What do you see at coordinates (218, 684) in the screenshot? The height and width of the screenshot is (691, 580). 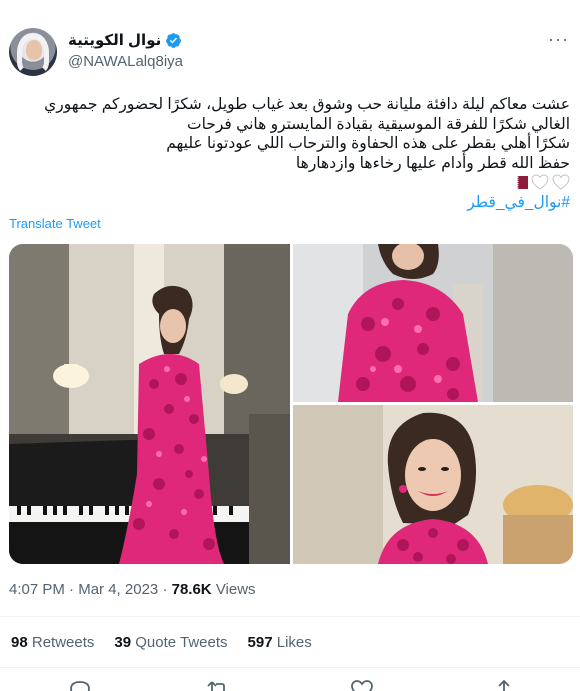 I see `retweet-icon` at bounding box center [218, 684].